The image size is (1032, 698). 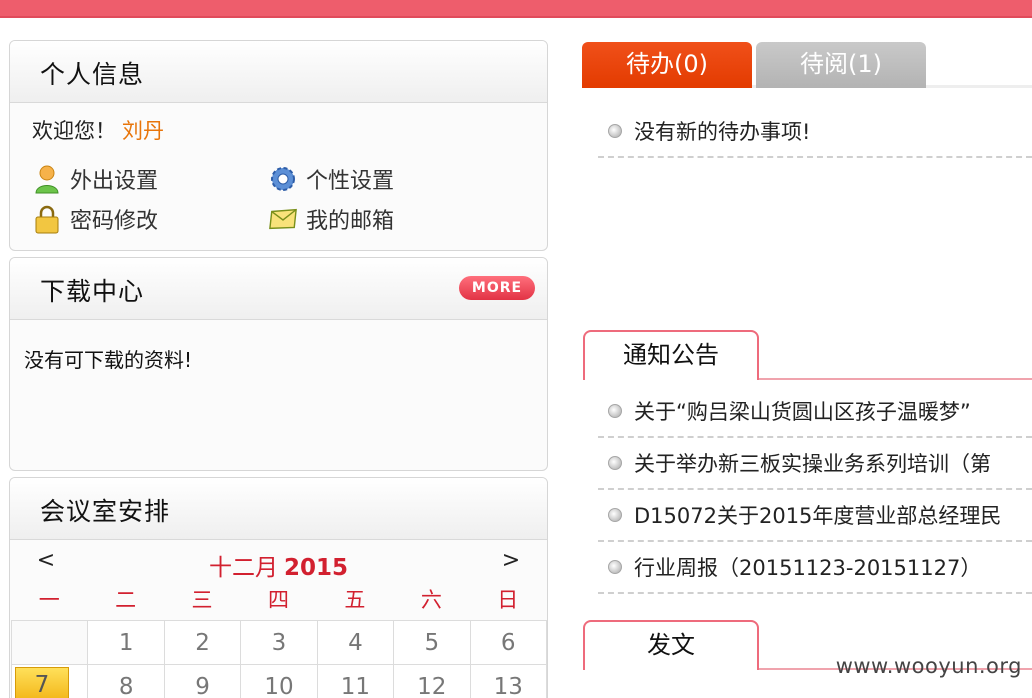 What do you see at coordinates (350, 181) in the screenshot?
I see `personal-setting-label: 个性设置` at bounding box center [350, 181].